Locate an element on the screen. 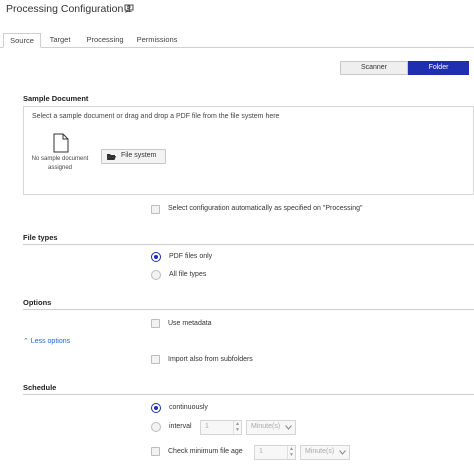  auto-select-checkbox is located at coordinates (155, 209).